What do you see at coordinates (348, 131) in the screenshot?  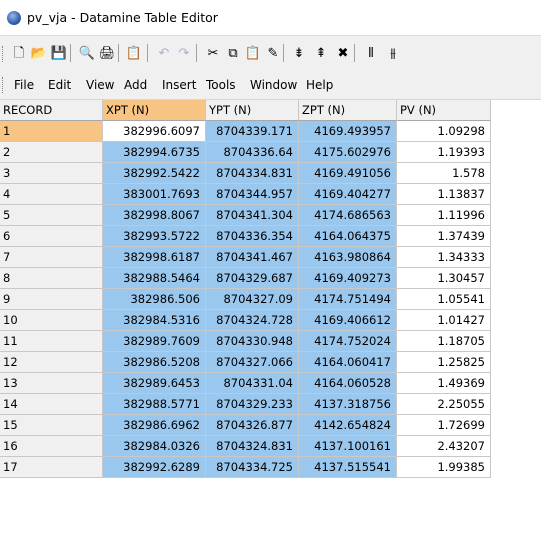 I see `table-cell: 4169.493957` at bounding box center [348, 131].